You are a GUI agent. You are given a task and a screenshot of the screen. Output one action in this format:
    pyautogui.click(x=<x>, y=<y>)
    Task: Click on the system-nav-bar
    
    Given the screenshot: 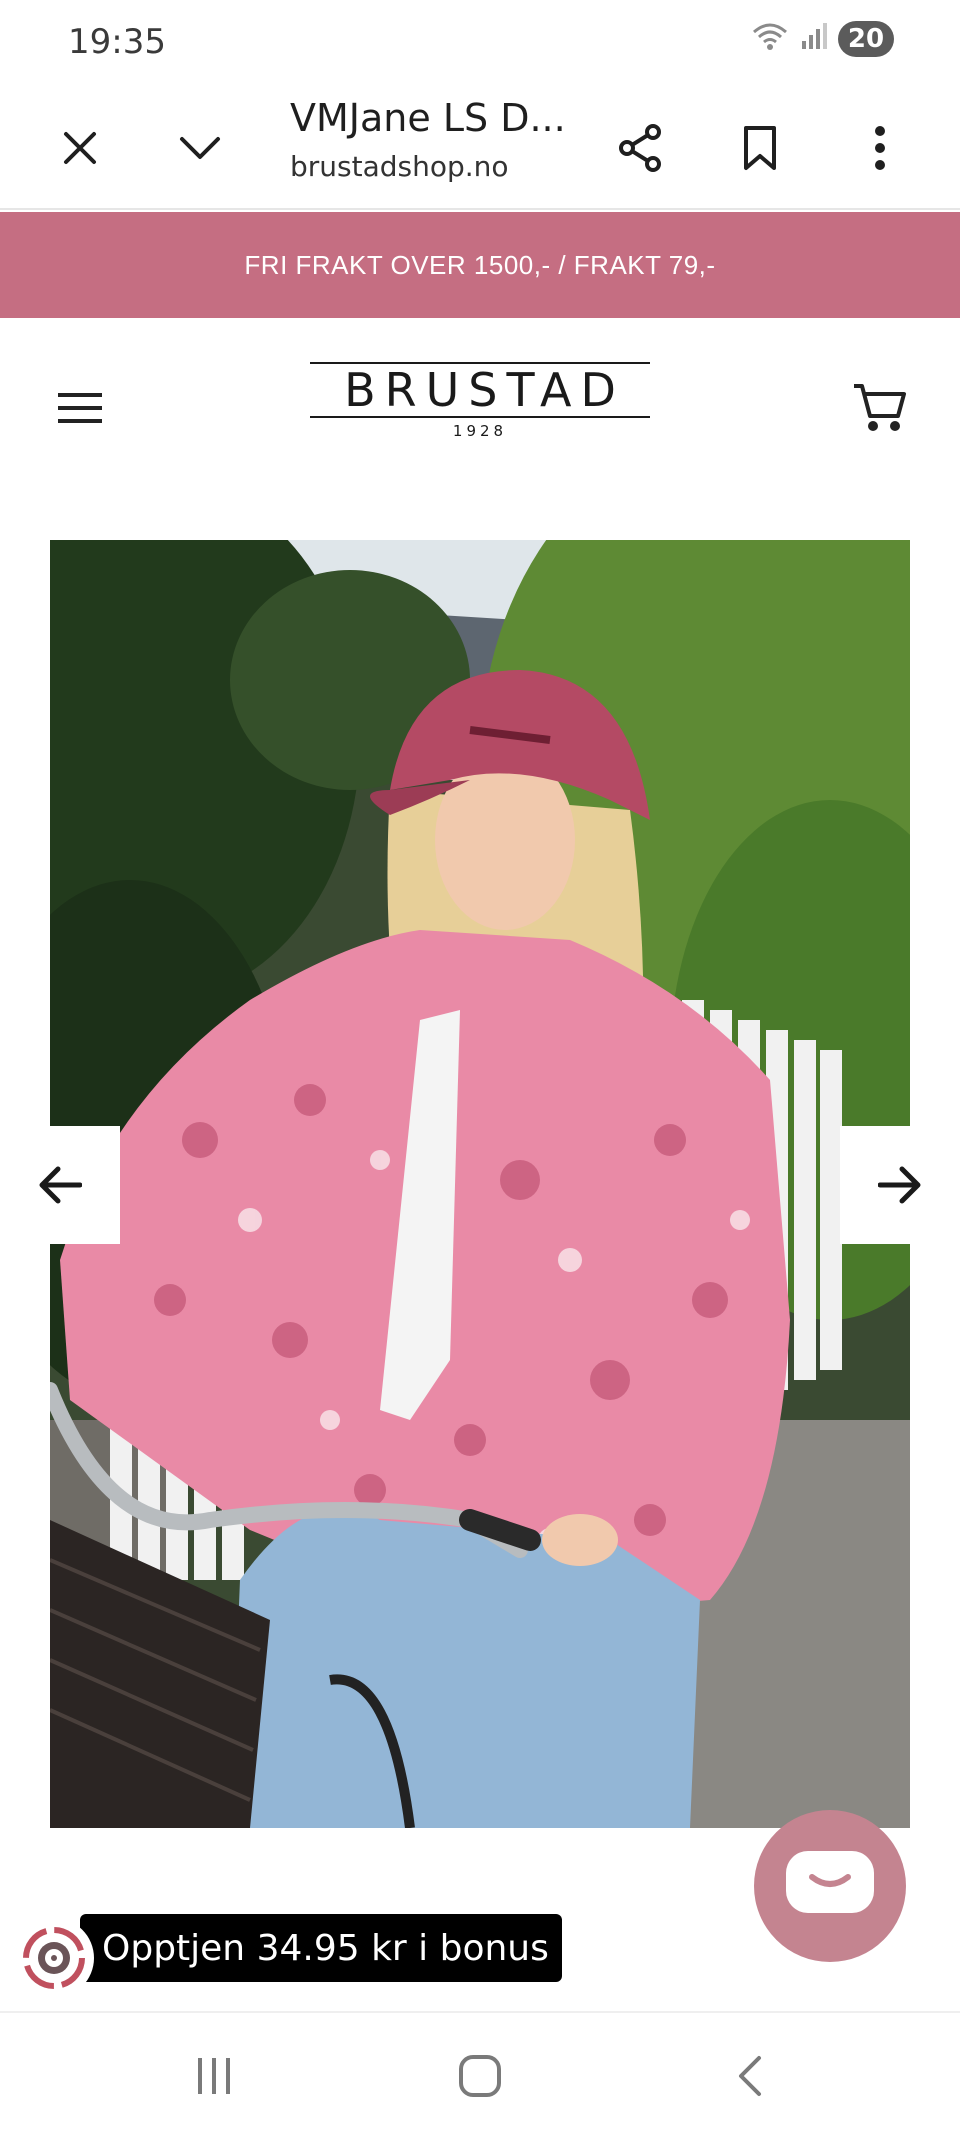 What is the action you would take?
    pyautogui.click(x=480, y=2072)
    